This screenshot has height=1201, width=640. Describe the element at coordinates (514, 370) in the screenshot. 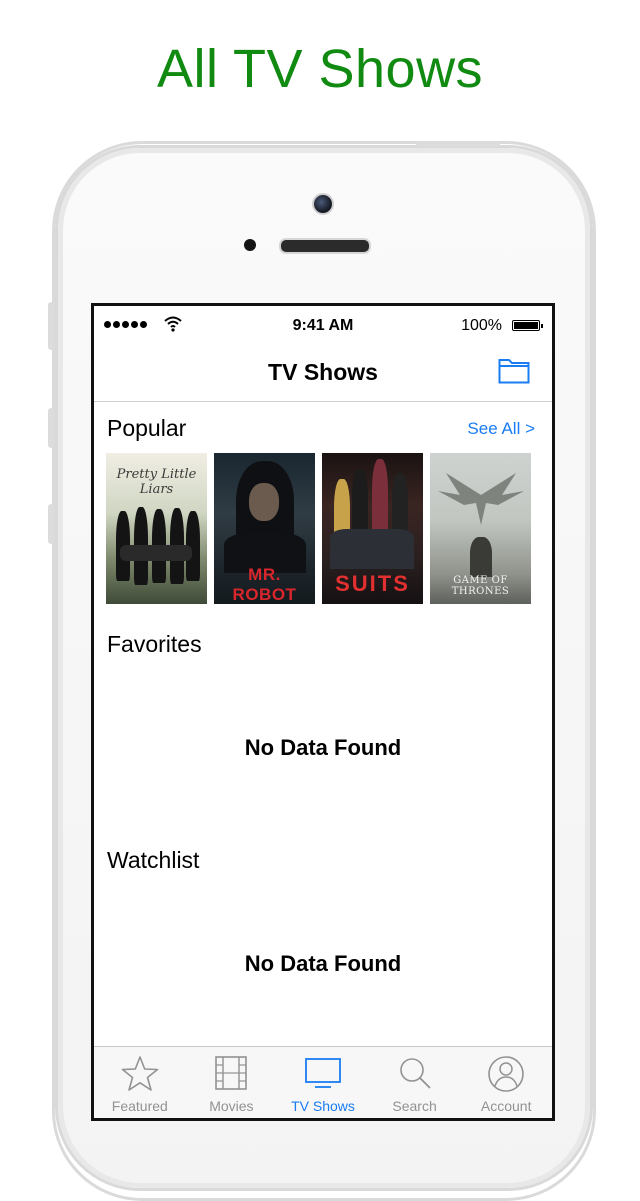

I see `folder-icon` at that location.